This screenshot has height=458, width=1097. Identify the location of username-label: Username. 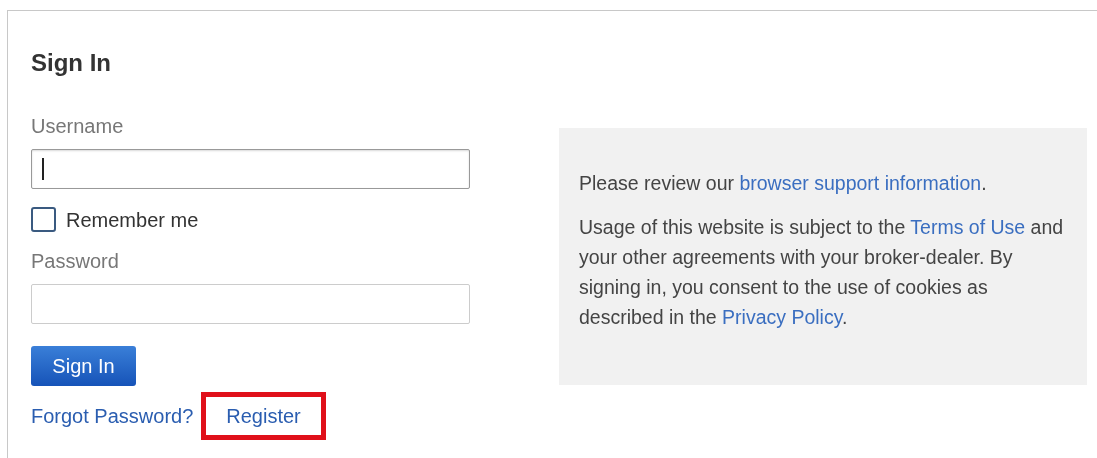
(77, 126).